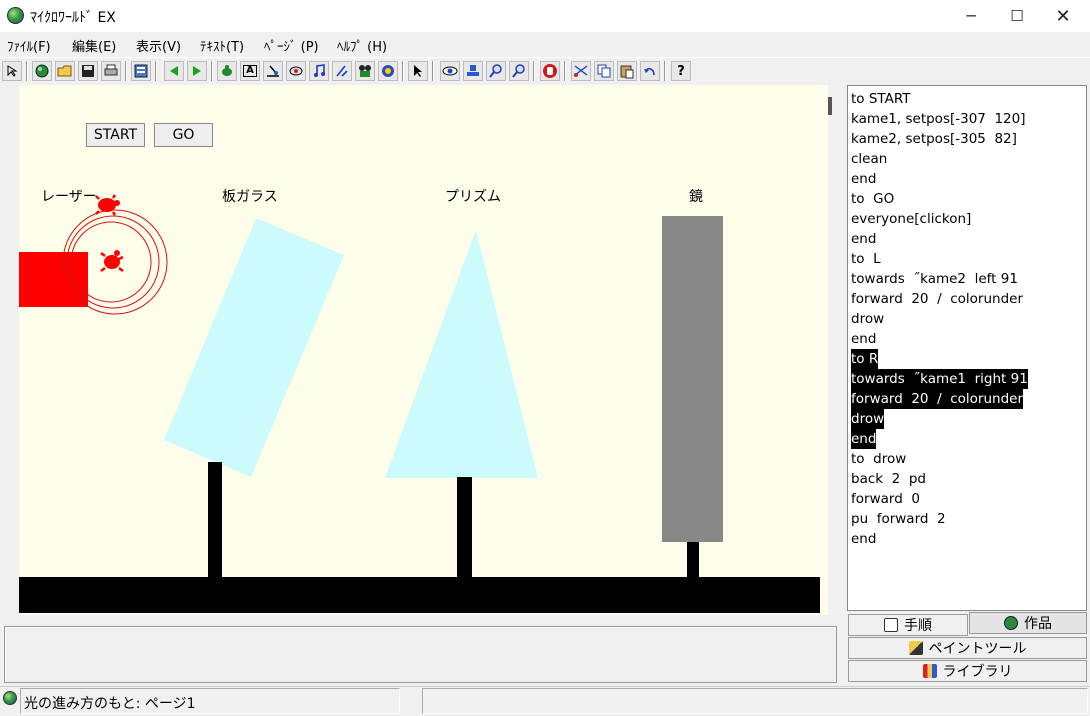 This screenshot has height=716, width=1090. Describe the element at coordinates (865, 359) in the screenshot. I see `code-line-selected: to R` at that location.